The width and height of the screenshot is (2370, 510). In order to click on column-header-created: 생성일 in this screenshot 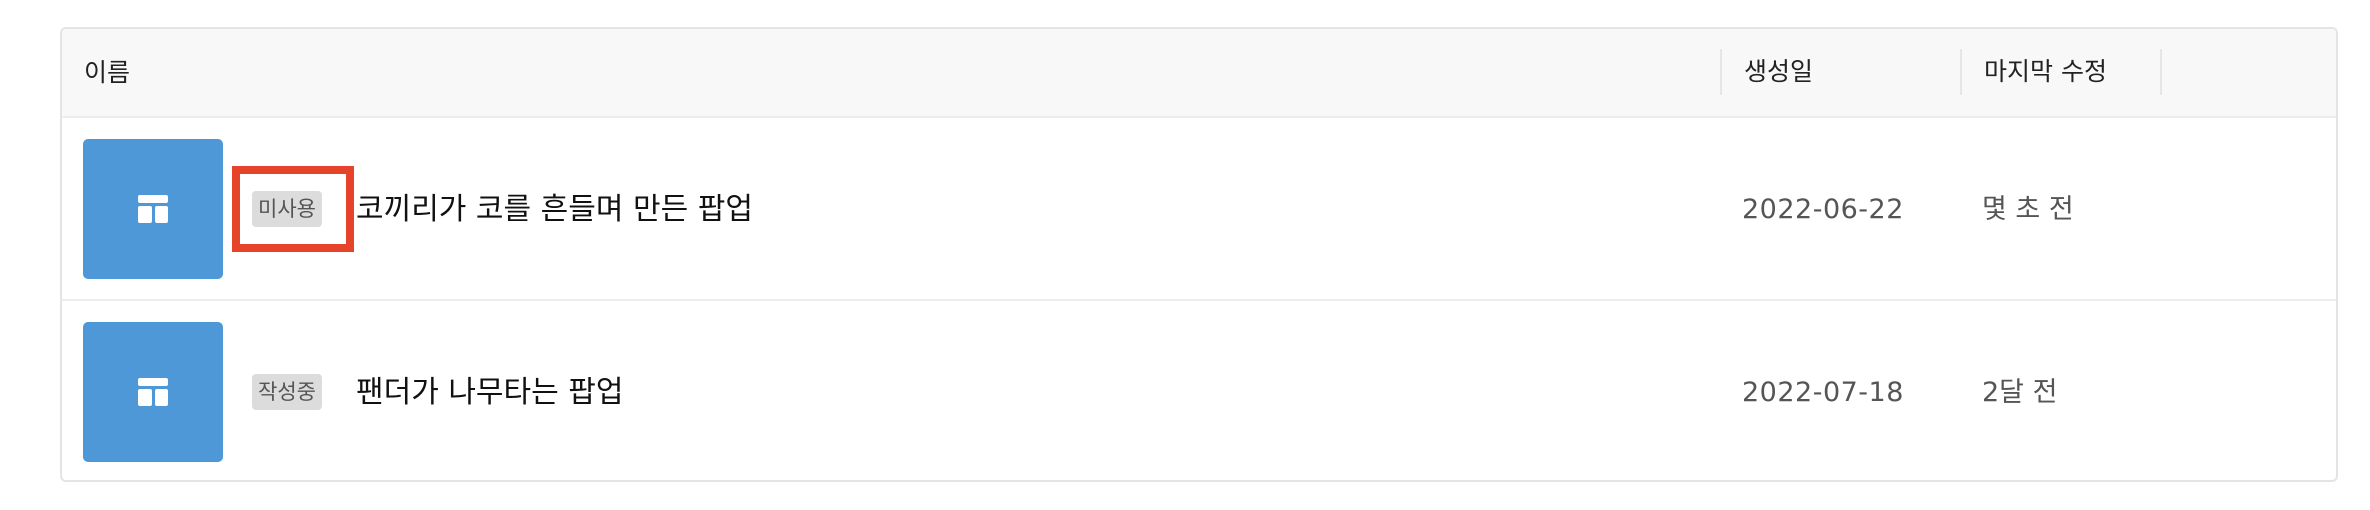, I will do `click(1840, 72)`.